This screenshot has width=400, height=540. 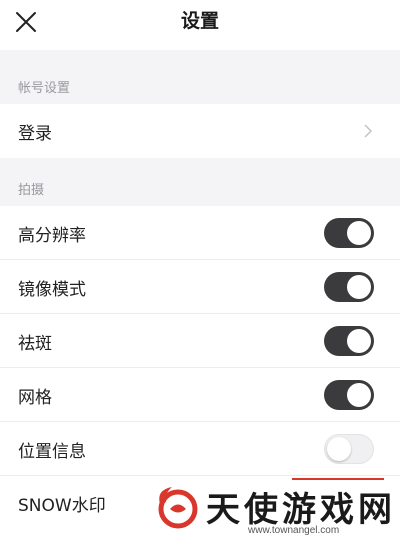 I want to click on mirror-mode-toggle, so click(x=349, y=287).